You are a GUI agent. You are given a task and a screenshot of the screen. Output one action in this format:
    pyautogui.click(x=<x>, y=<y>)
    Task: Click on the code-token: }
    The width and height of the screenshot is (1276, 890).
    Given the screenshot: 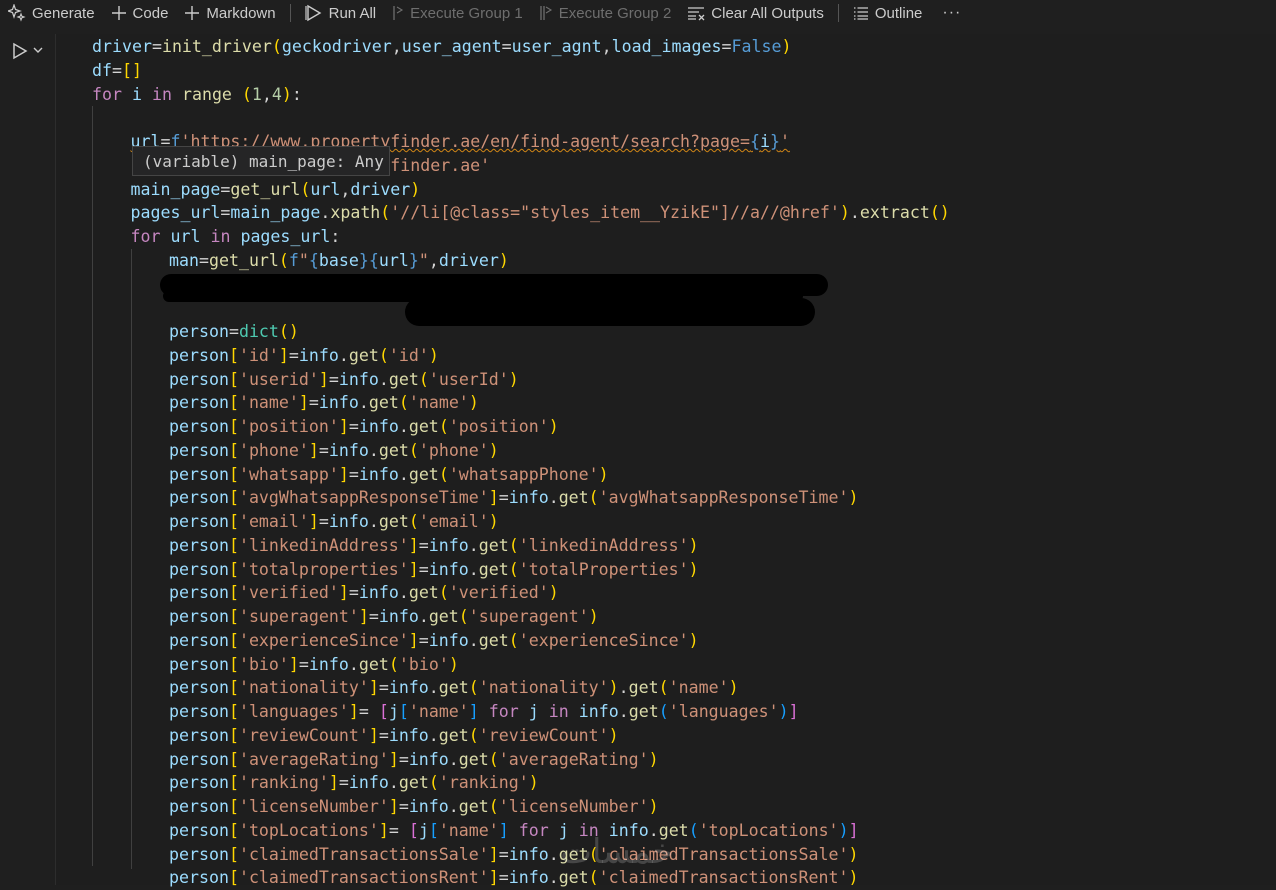 What is the action you would take?
    pyautogui.click(x=413, y=260)
    